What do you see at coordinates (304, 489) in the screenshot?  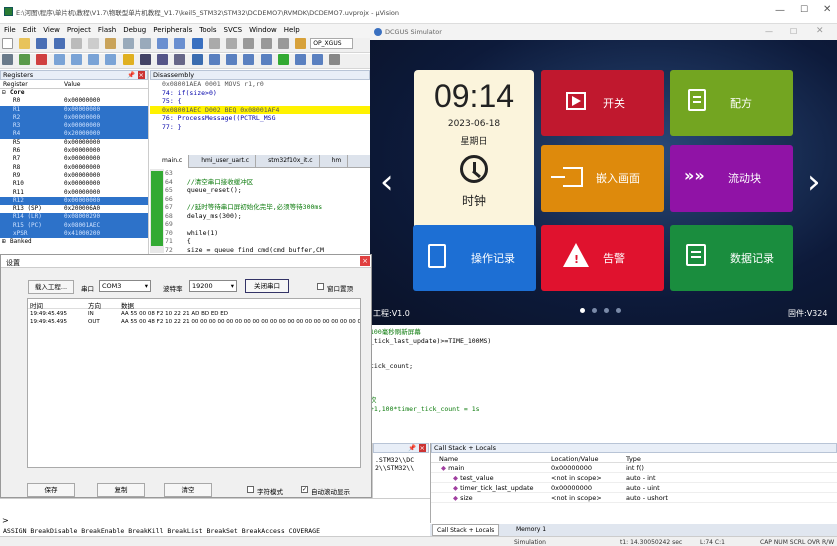 I see `auto-scroll-checkbox: ✓` at bounding box center [304, 489].